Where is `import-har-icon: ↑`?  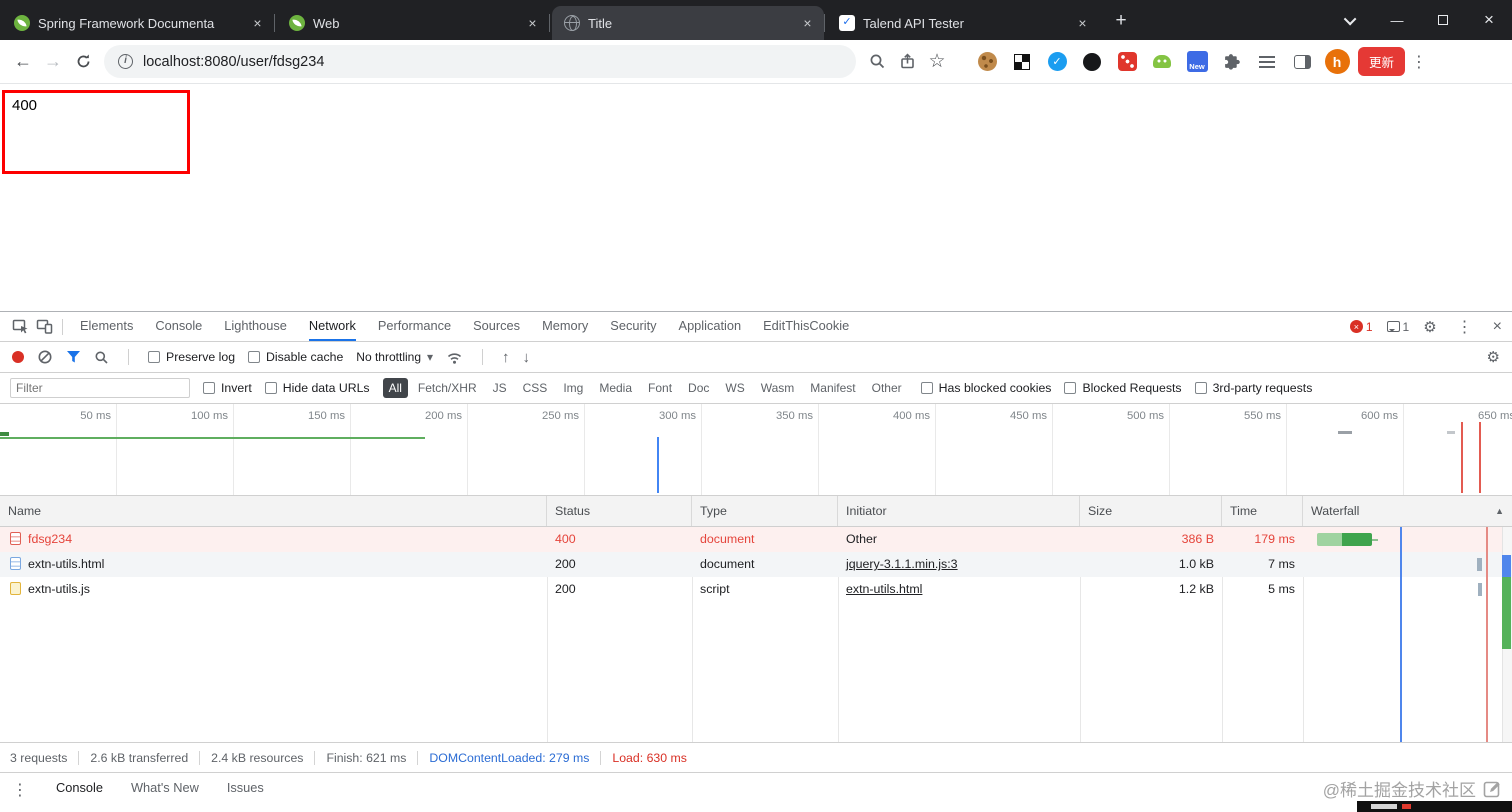 import-har-icon: ↑ is located at coordinates (506, 357).